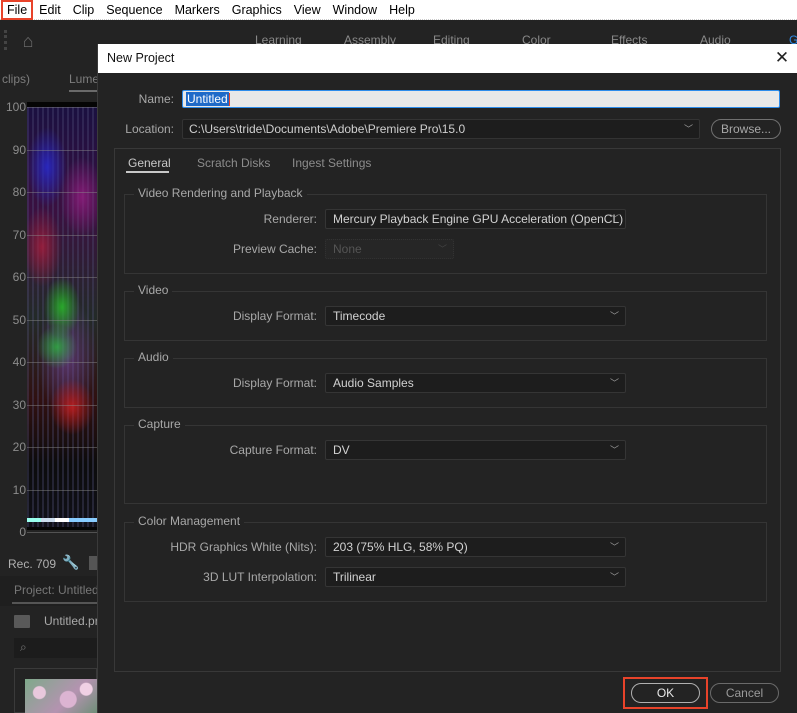 Image resolution: width=797 pixels, height=713 pixels. What do you see at coordinates (149, 129) in the screenshot?
I see `location-label: Location:` at bounding box center [149, 129].